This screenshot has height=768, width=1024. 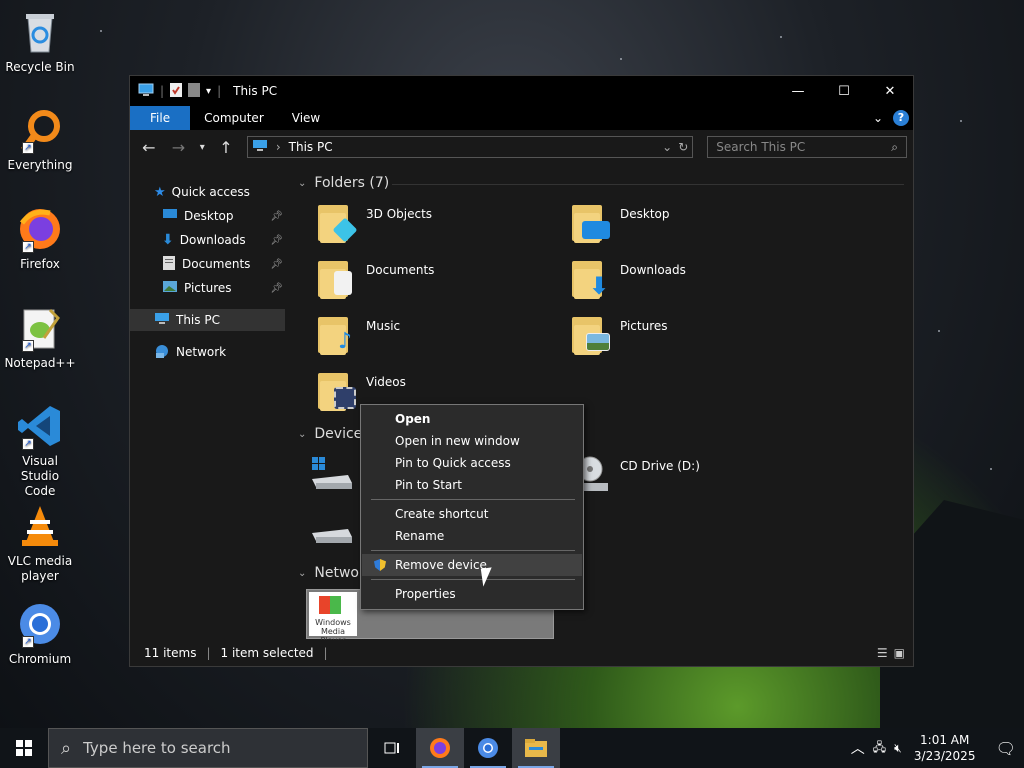 I want to click on customize-qat-icon: ▾, so click(x=208, y=91).